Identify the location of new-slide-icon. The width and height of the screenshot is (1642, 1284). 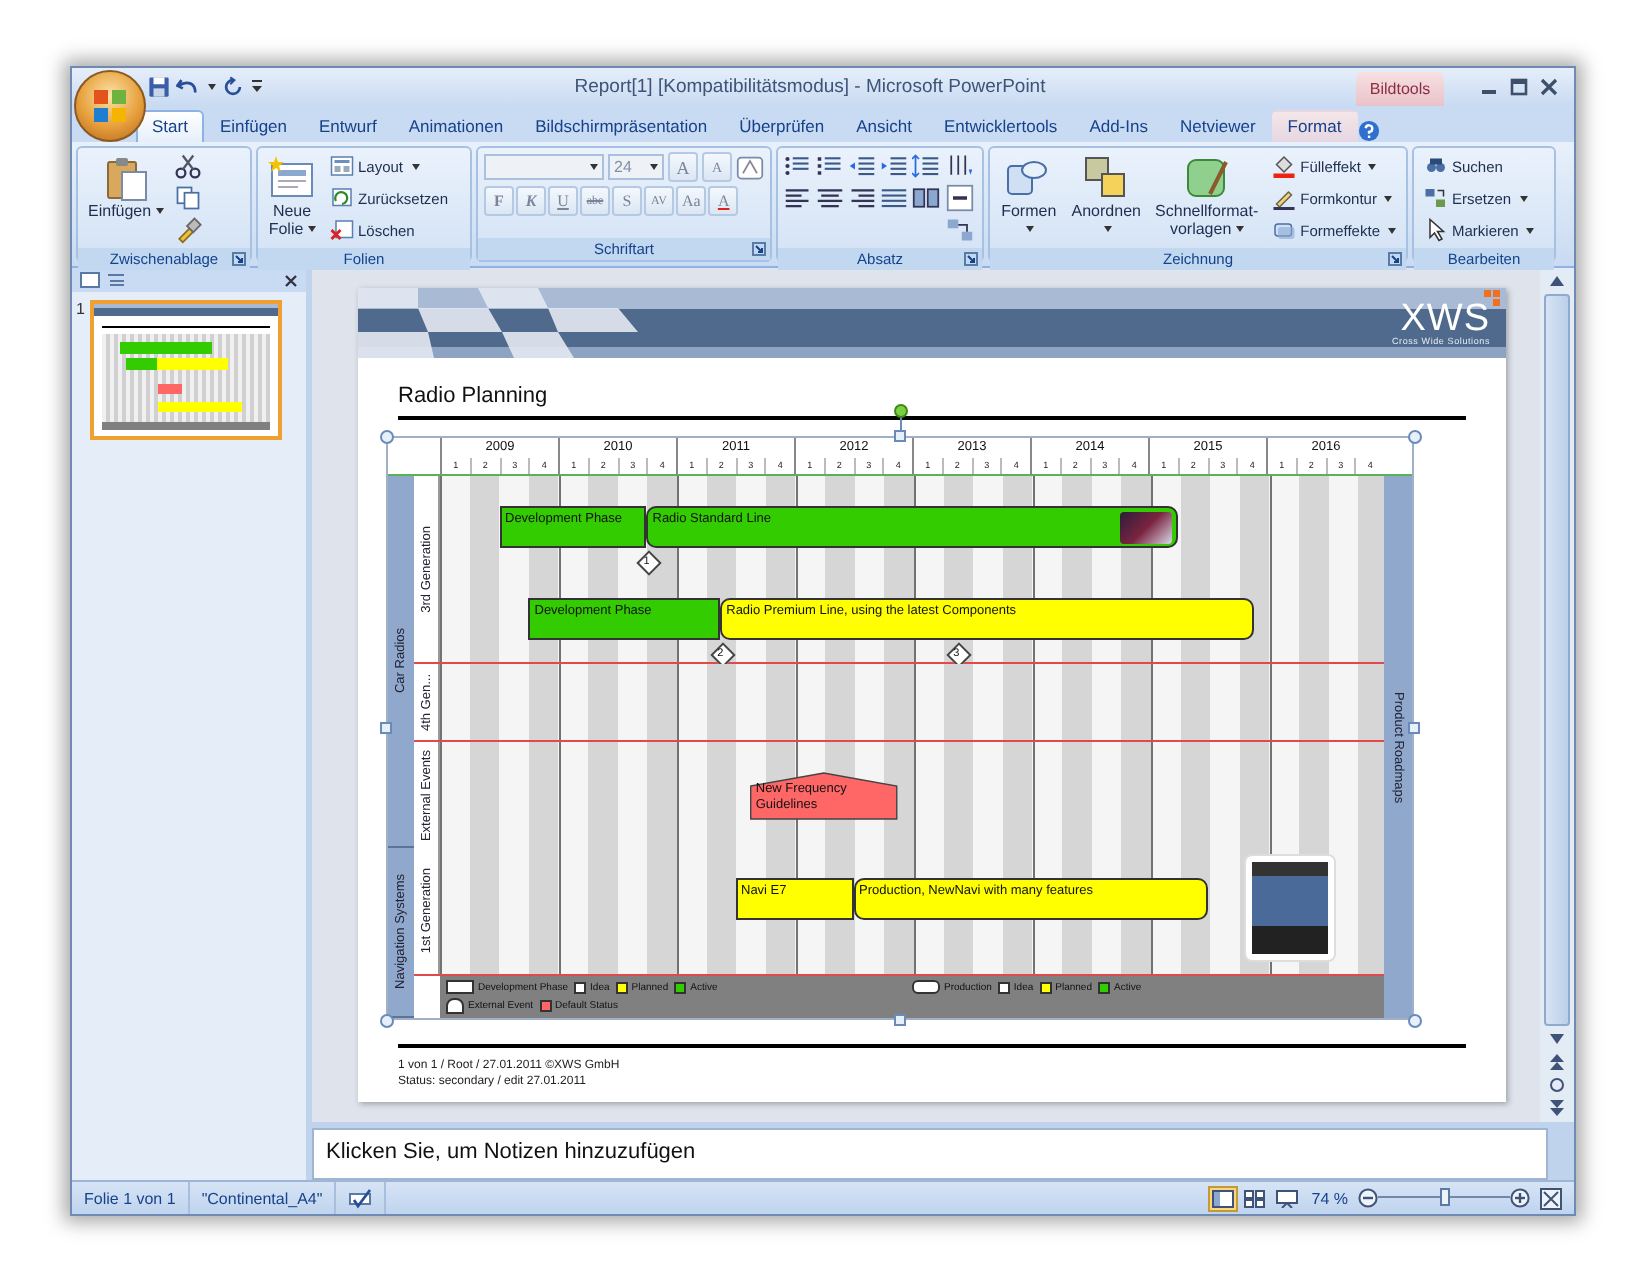
(292, 178).